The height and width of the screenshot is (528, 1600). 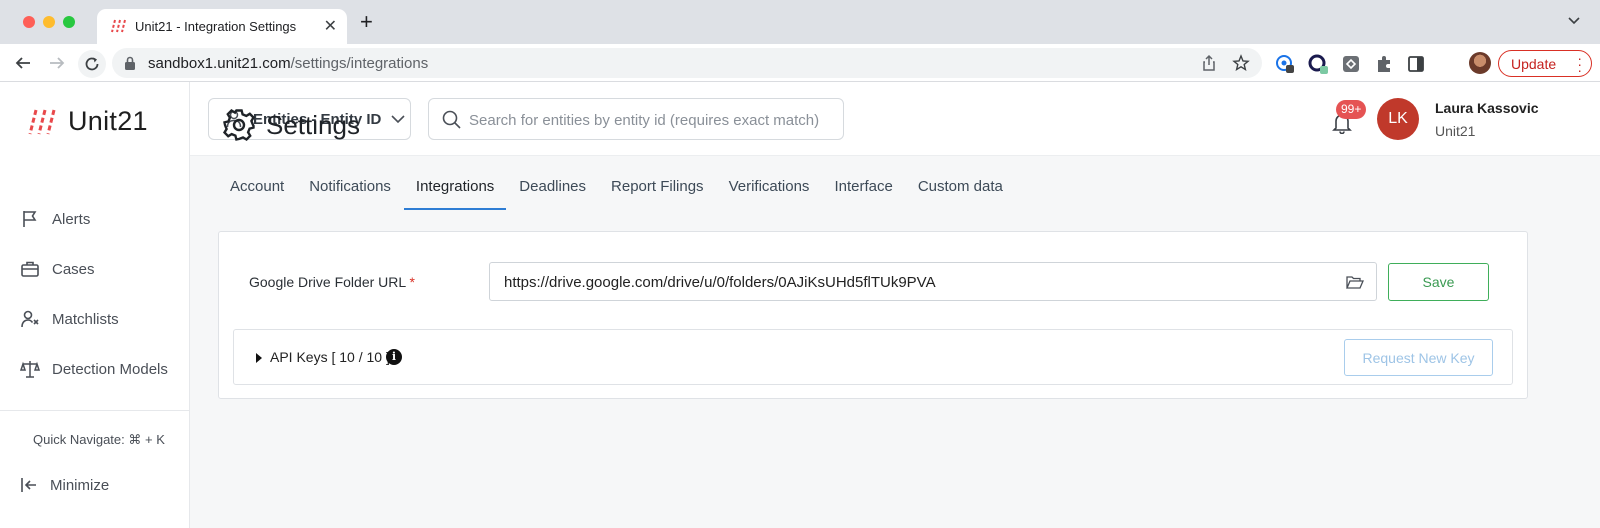 I want to click on expand-caret-icon, so click(x=259, y=358).